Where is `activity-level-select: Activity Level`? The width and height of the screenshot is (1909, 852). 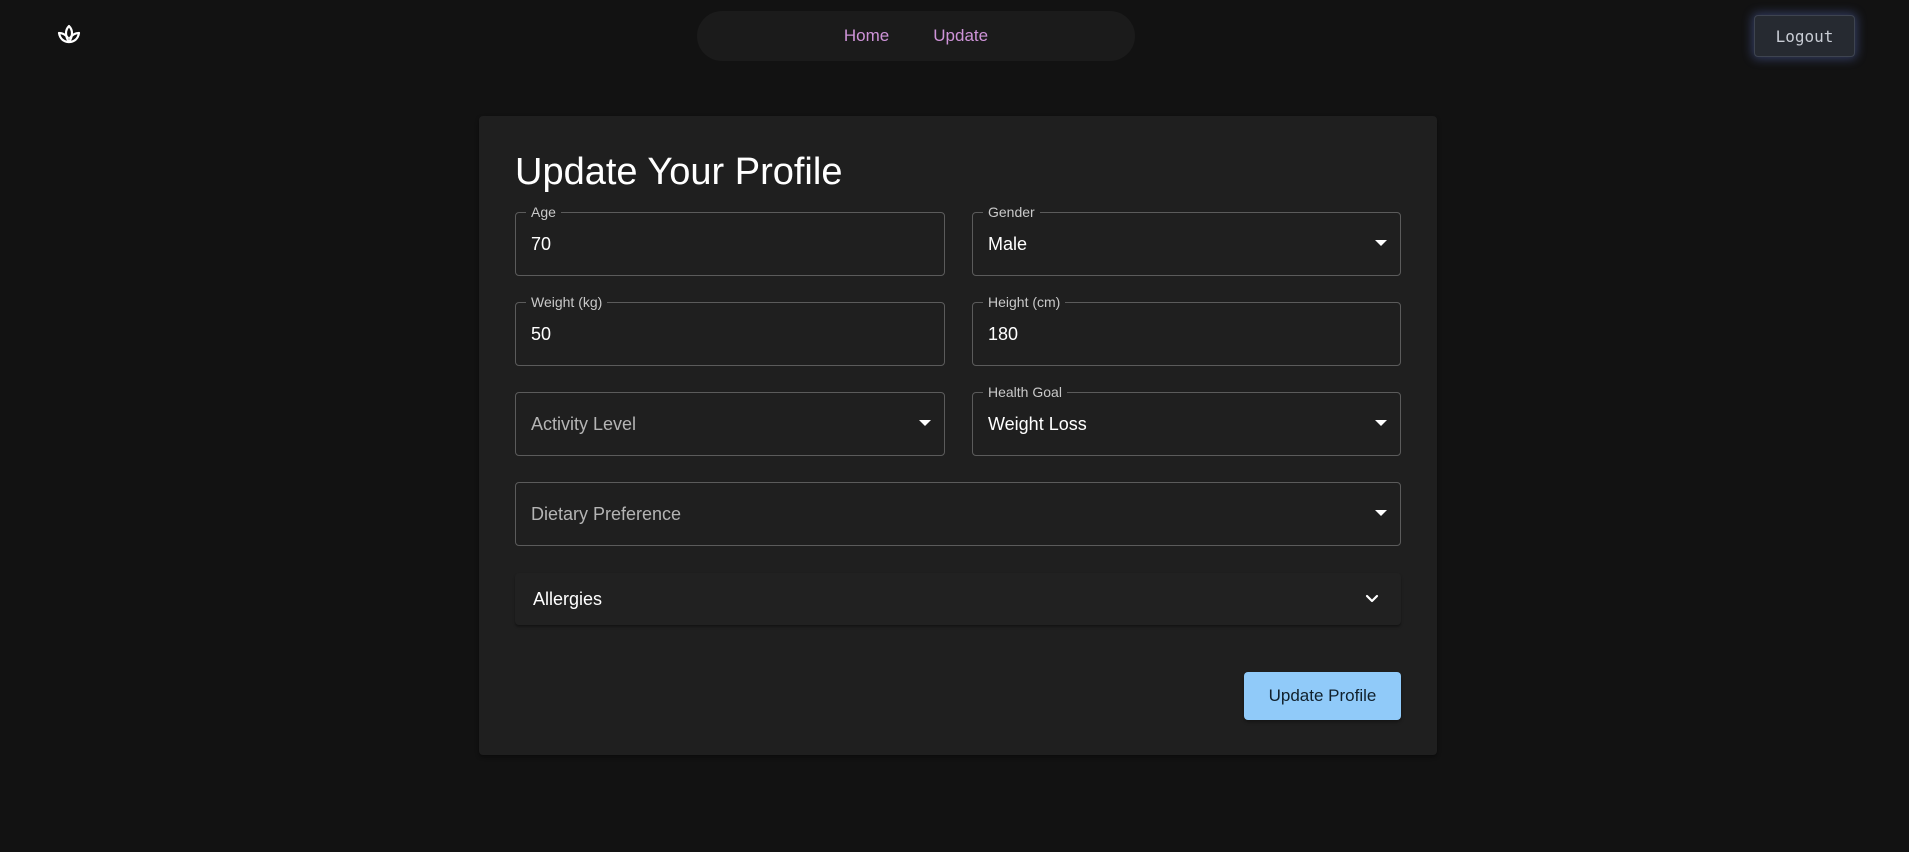
activity-level-select: Activity Level is located at coordinates (730, 424).